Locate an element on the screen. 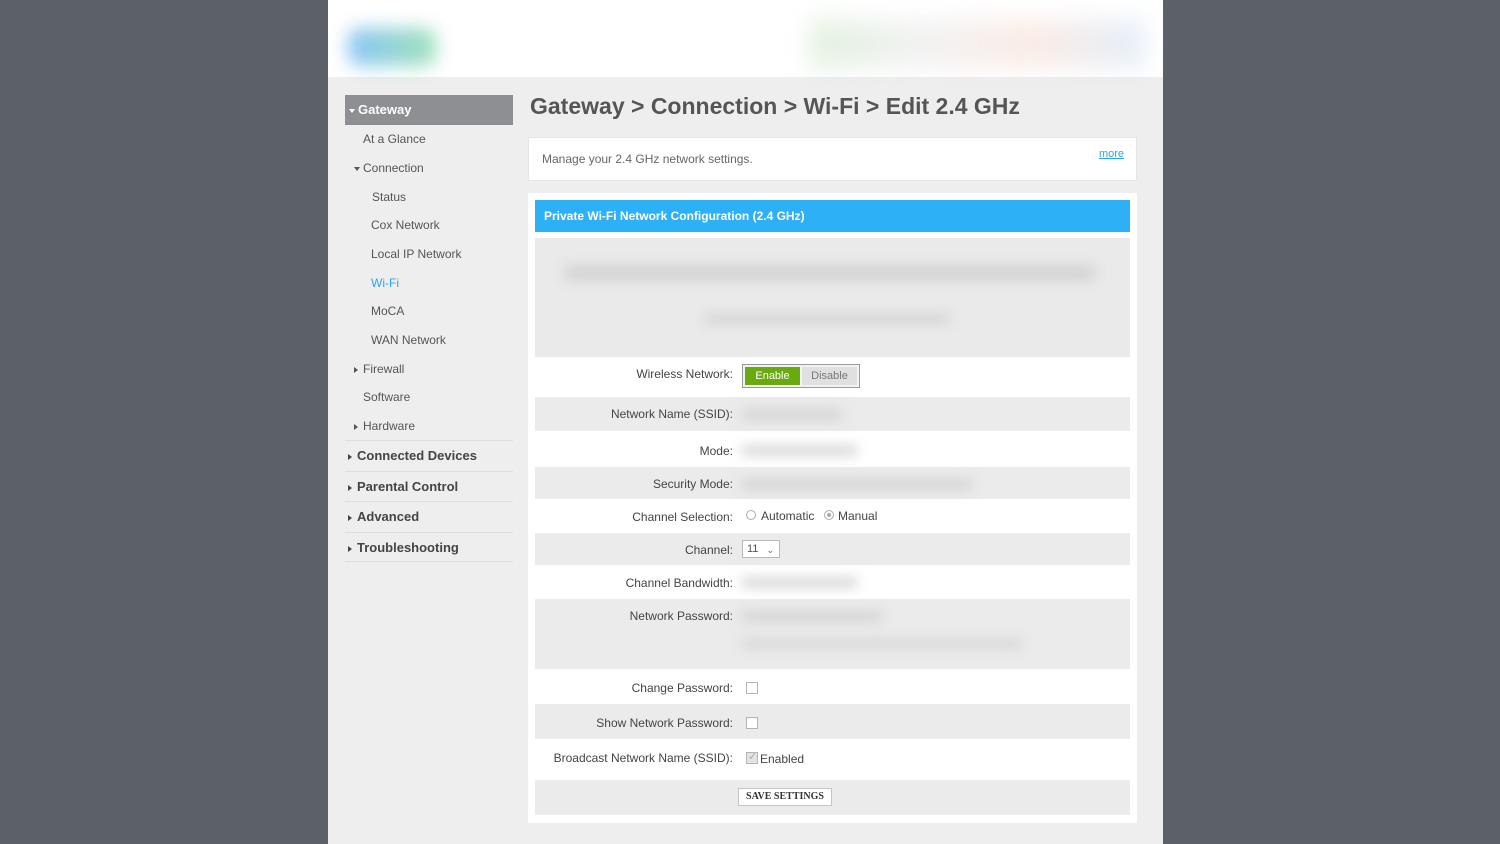 The height and width of the screenshot is (844, 1500). sidebar-header-label: Gateway is located at coordinates (385, 109).